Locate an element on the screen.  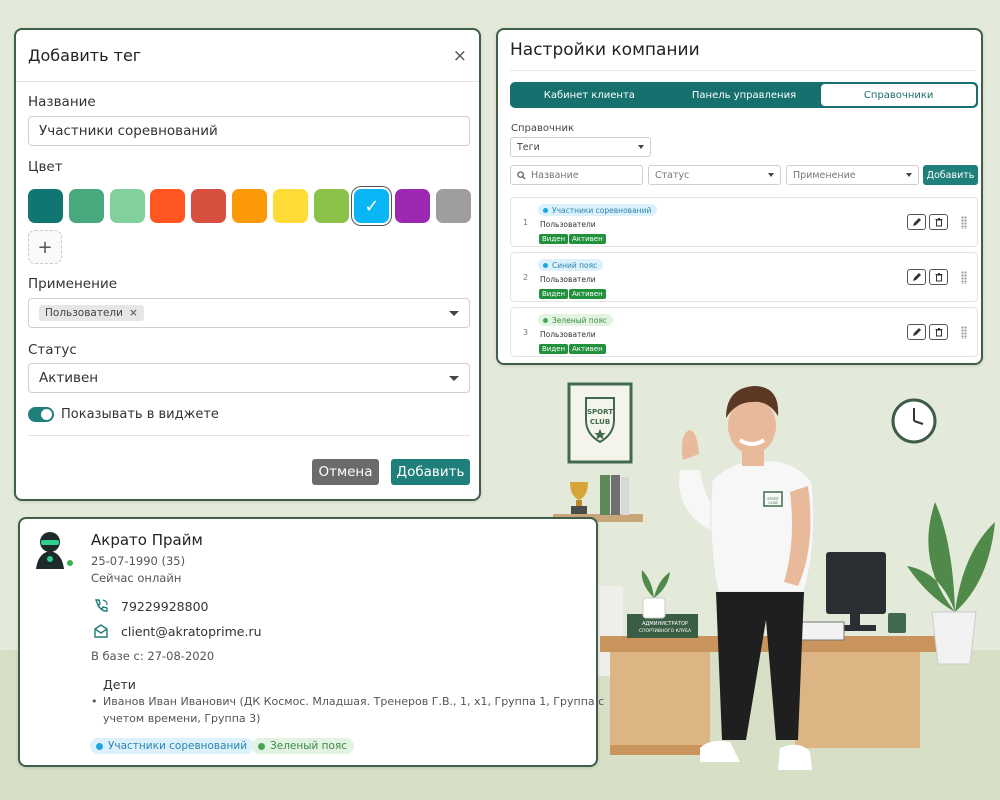
online-indicator is located at coordinates (70, 563).